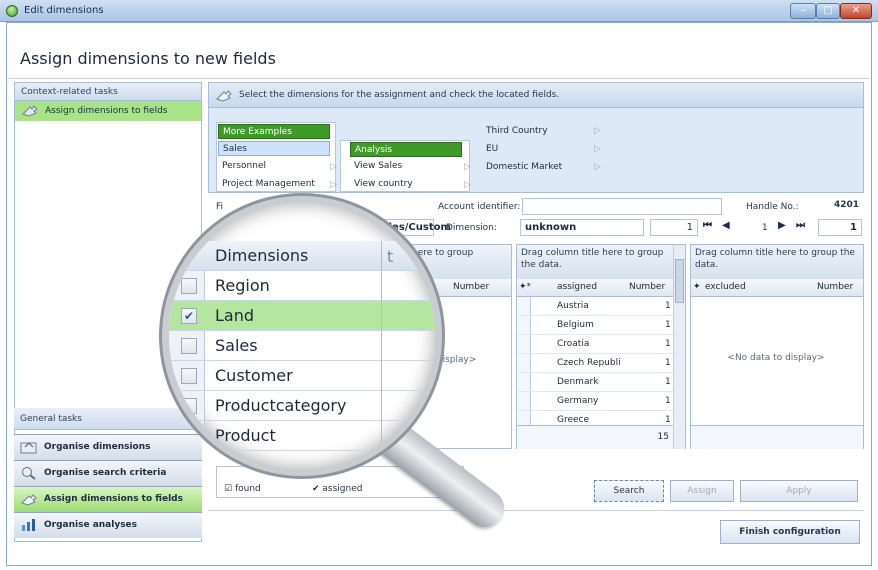 This screenshot has height=570, width=878. What do you see at coordinates (302, 436) in the screenshot?
I see `dimension-row: Product` at bounding box center [302, 436].